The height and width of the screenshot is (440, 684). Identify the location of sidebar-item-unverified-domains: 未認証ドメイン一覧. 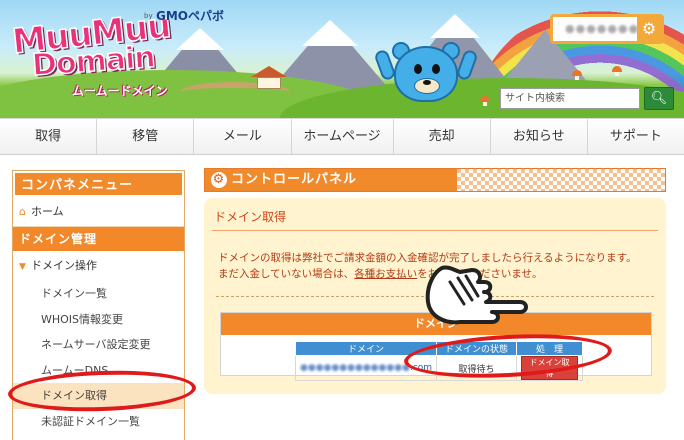
(98, 422).